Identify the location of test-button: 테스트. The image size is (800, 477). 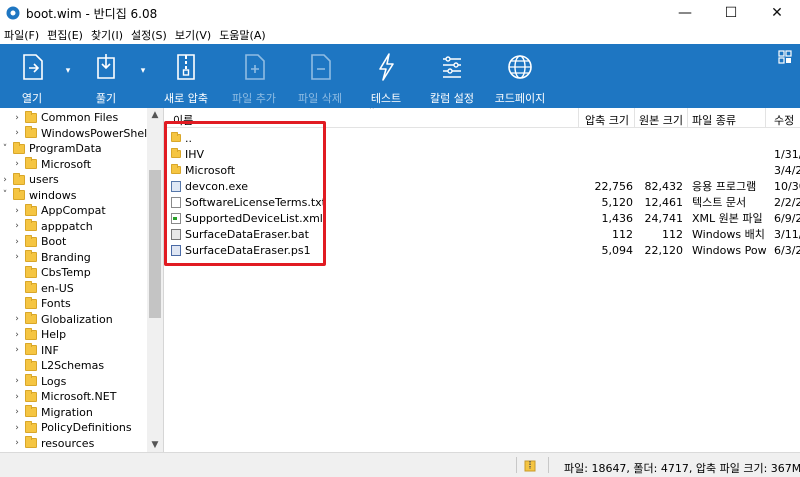
(386, 76).